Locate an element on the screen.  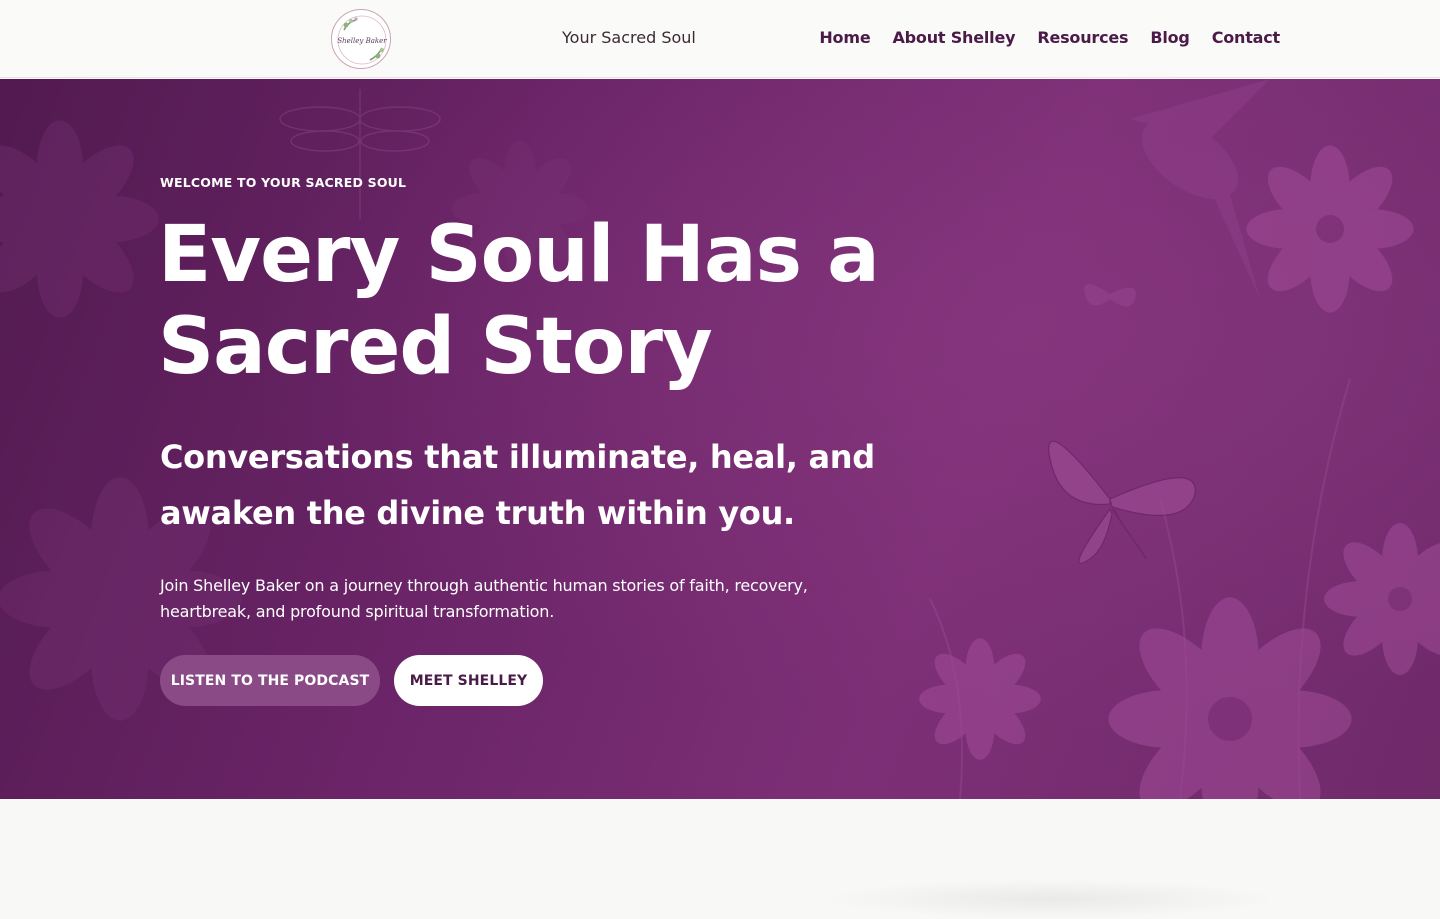
site-title: Your Sacred Soul is located at coordinates (629, 37).